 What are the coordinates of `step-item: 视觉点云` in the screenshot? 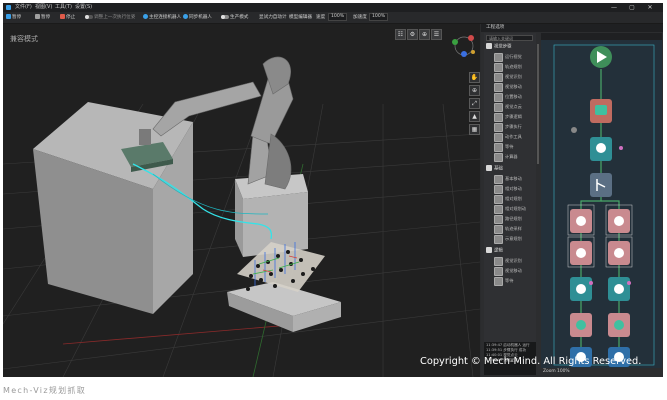 It's located at (514, 107).